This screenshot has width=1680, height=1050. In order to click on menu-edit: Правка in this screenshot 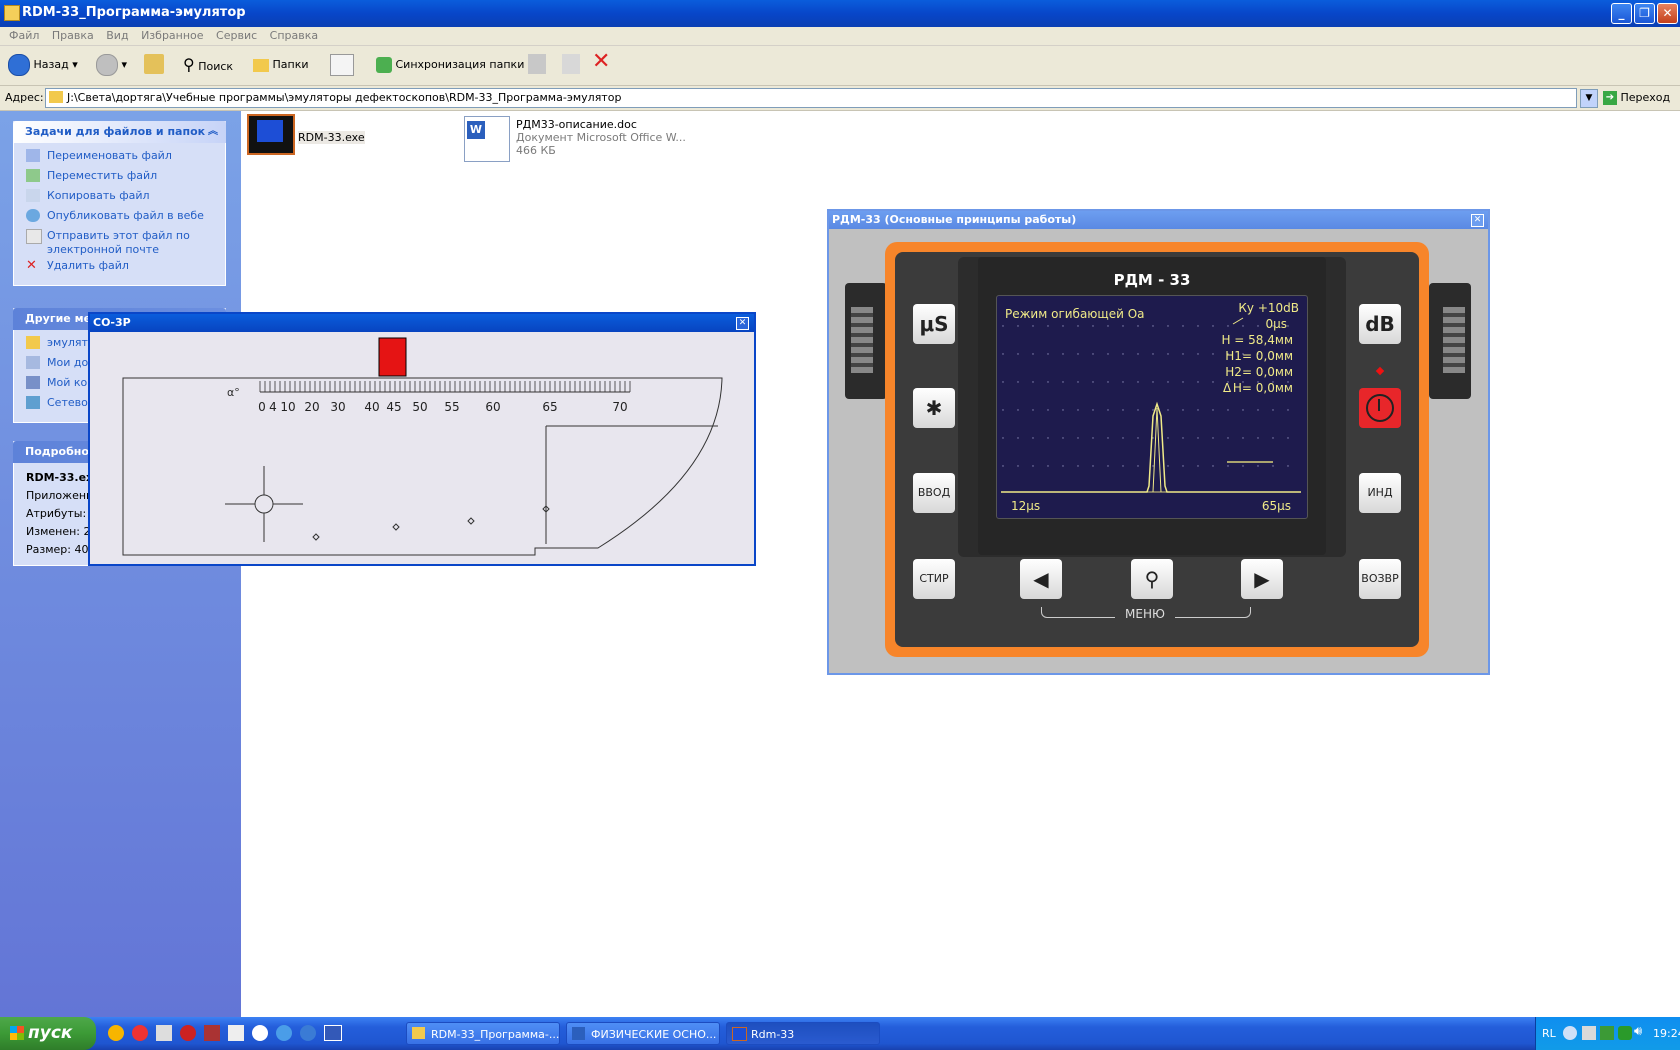, I will do `click(73, 35)`.